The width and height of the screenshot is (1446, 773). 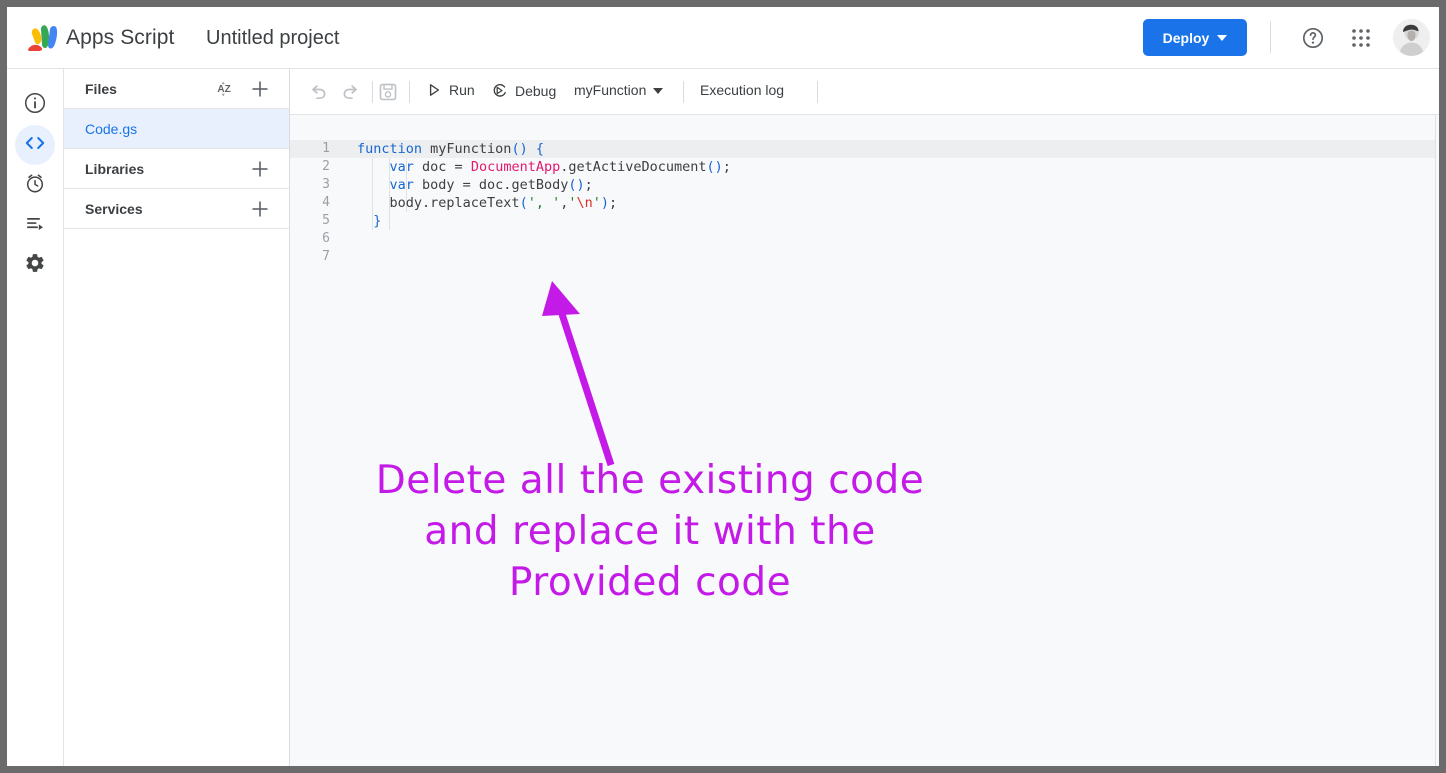 I want to click on code-line: function myFunction() {, so click(x=450, y=149).